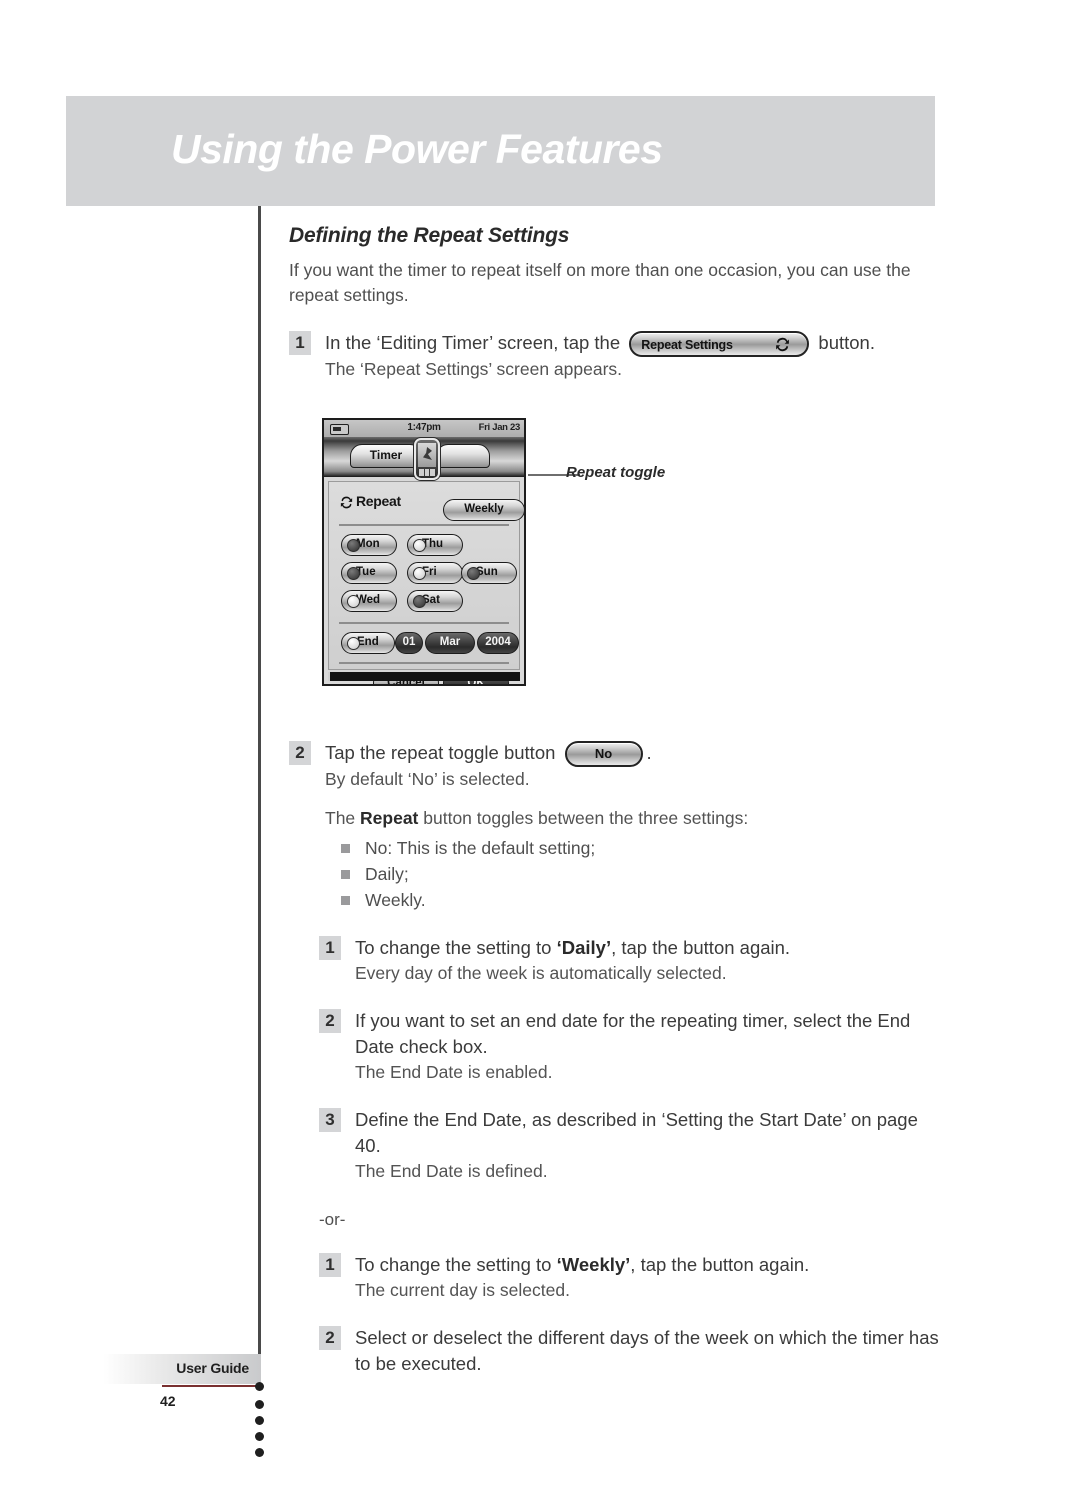  I want to click on step-2-text: Tap the repeat toggle button No ., so click(632, 754).